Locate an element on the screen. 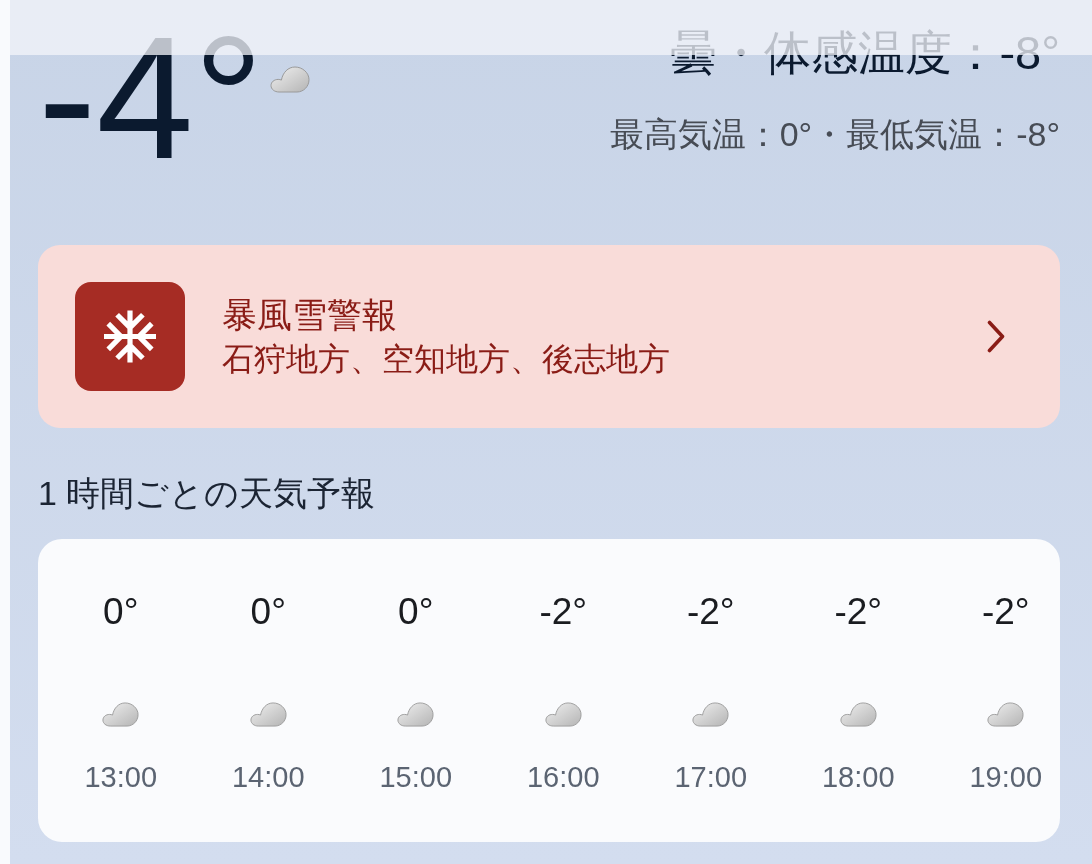 This screenshot has height=864, width=1092. high-low-temperatures: 最高気温：0°・最低気温：-8° is located at coordinates (834, 135).